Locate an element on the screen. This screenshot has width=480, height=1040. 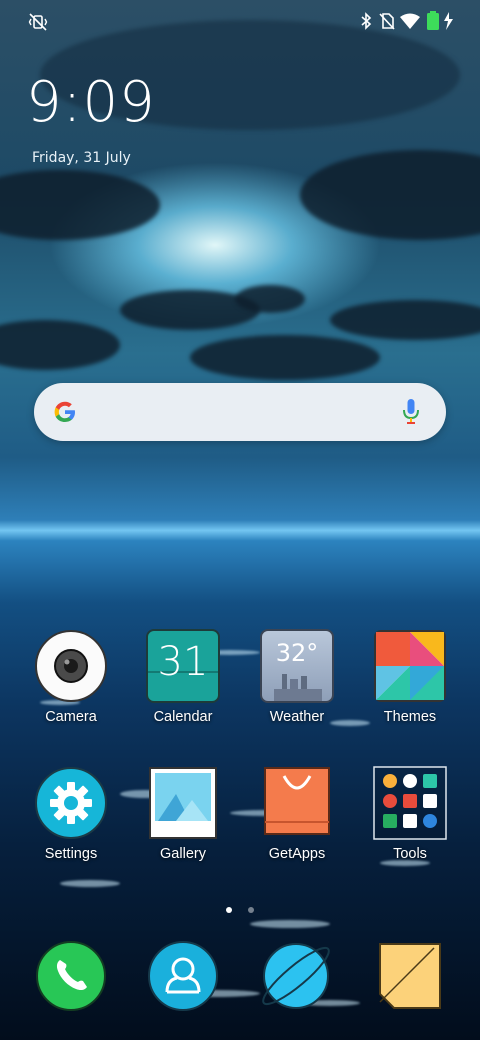
app-label: Settings is located at coordinates (71, 854).